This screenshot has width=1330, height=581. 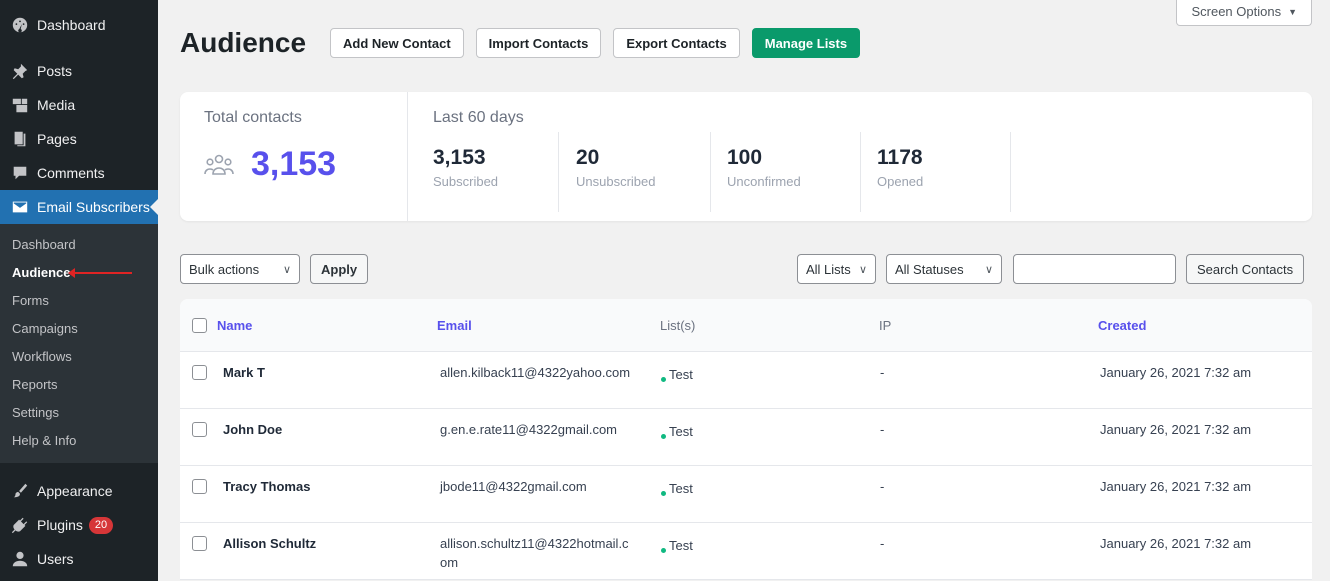 I want to click on pin-icon, so click(x=20, y=71).